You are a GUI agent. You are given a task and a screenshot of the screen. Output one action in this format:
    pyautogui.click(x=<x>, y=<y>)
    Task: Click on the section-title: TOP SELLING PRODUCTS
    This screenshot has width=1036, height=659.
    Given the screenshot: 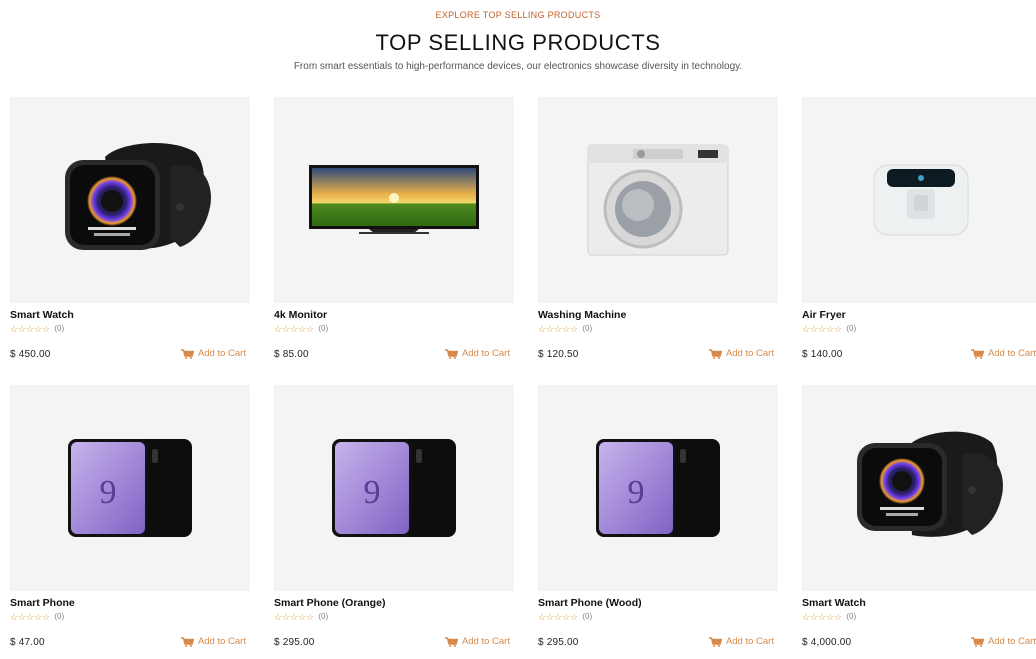 What is the action you would take?
    pyautogui.click(x=518, y=42)
    